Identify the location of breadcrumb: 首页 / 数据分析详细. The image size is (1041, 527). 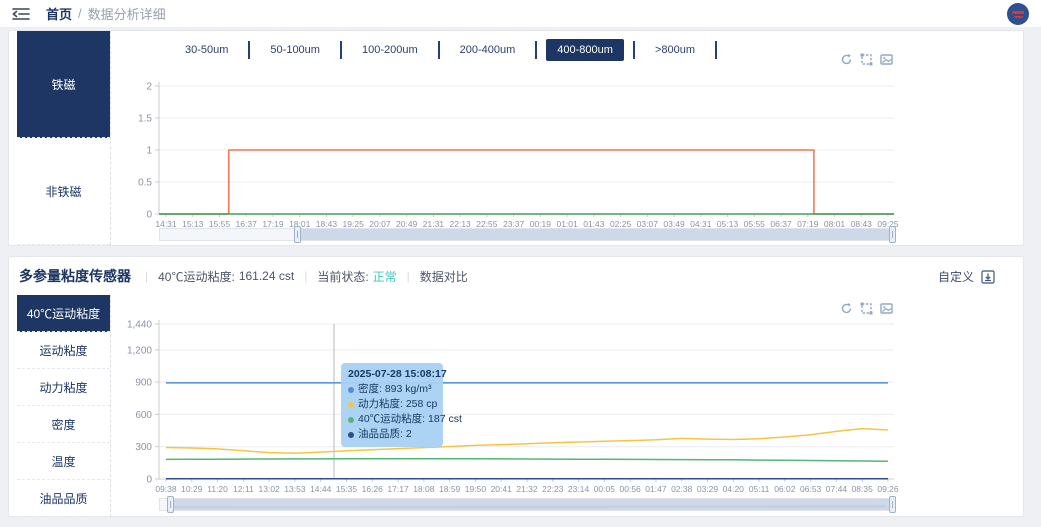
(106, 13).